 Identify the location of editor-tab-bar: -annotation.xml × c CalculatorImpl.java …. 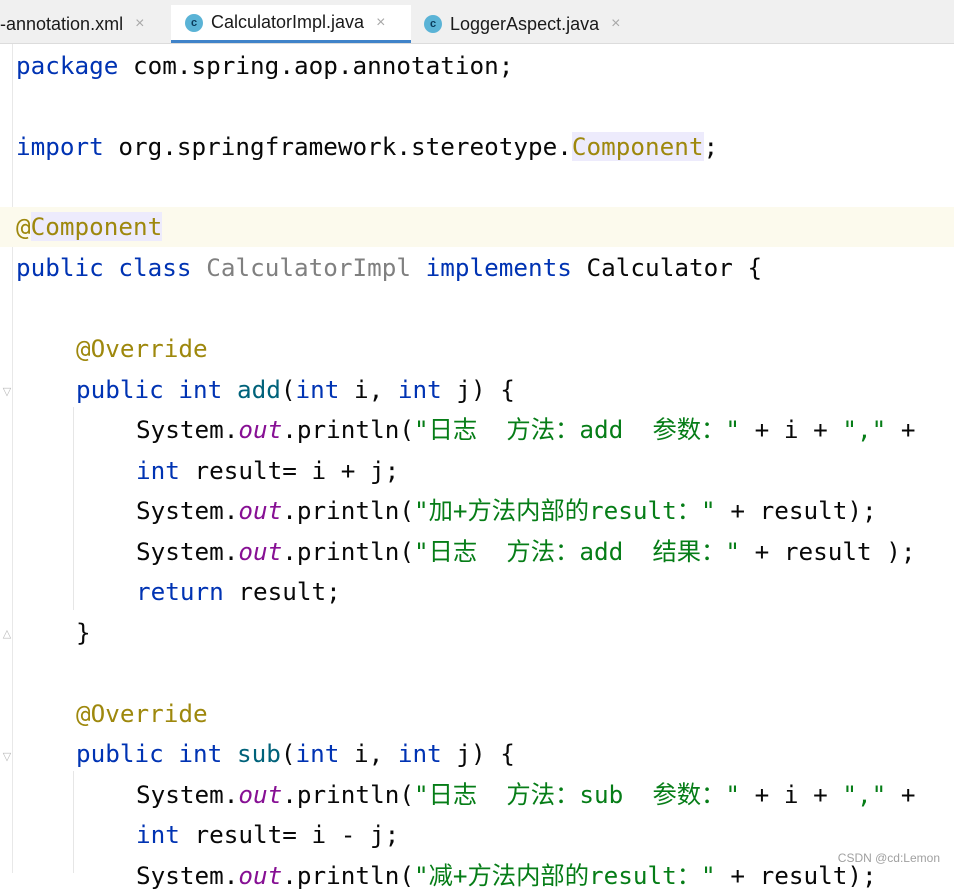
(477, 22).